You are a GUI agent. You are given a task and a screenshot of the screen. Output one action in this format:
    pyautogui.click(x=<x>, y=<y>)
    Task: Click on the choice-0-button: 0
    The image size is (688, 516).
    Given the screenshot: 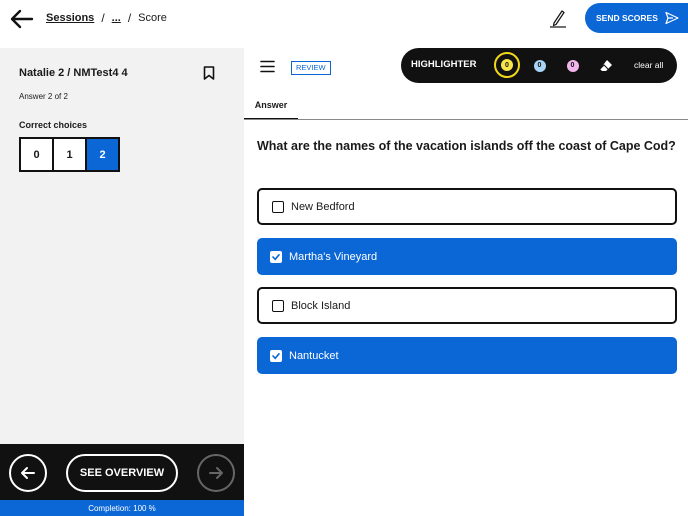 What is the action you would take?
    pyautogui.click(x=36, y=154)
    